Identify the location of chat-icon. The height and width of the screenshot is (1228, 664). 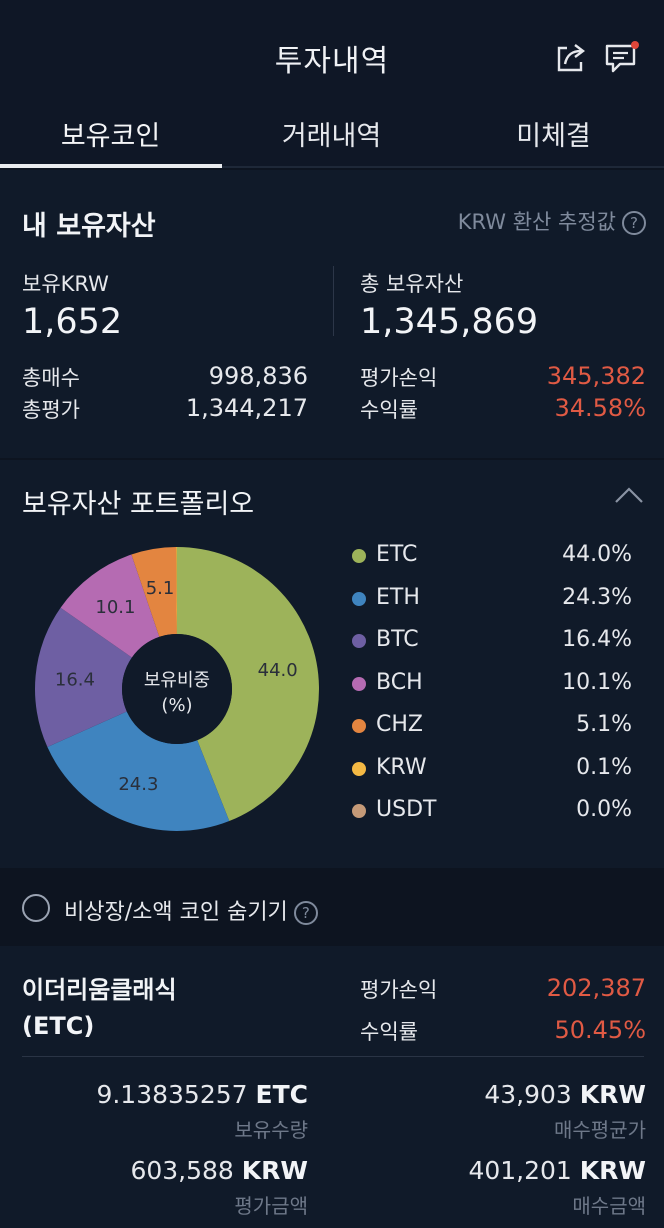
(622, 58).